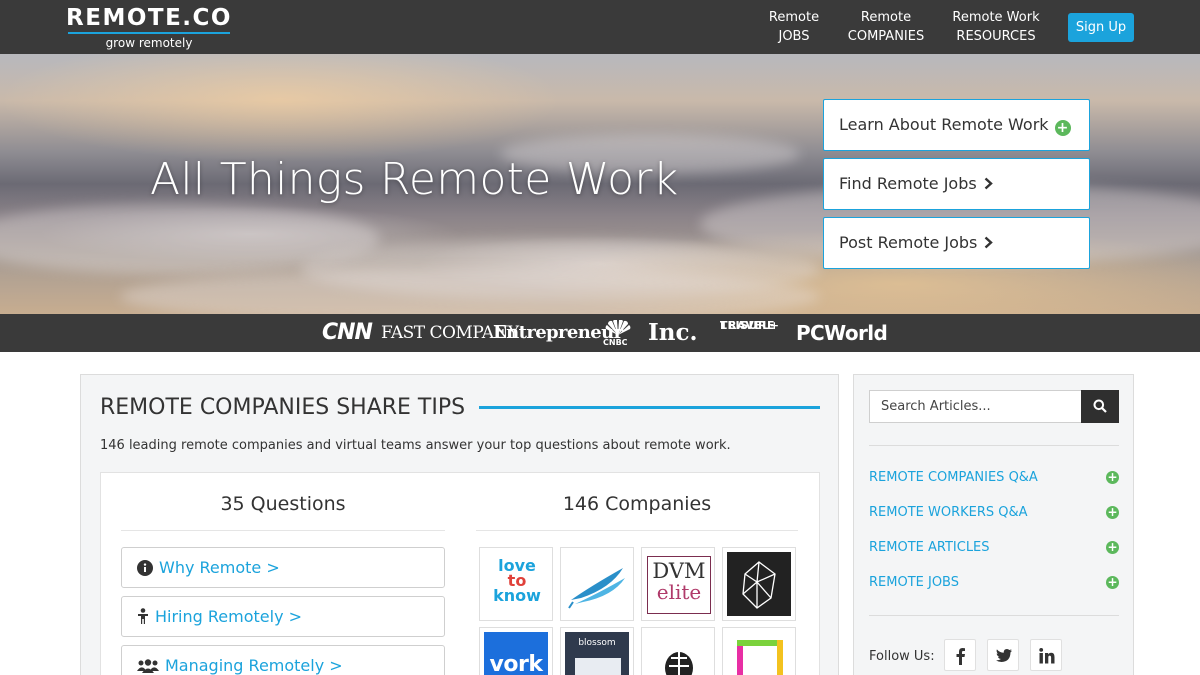  Describe the element at coordinates (886, 17) in the screenshot. I see `nav-remote-companies-line1: Remote` at that location.